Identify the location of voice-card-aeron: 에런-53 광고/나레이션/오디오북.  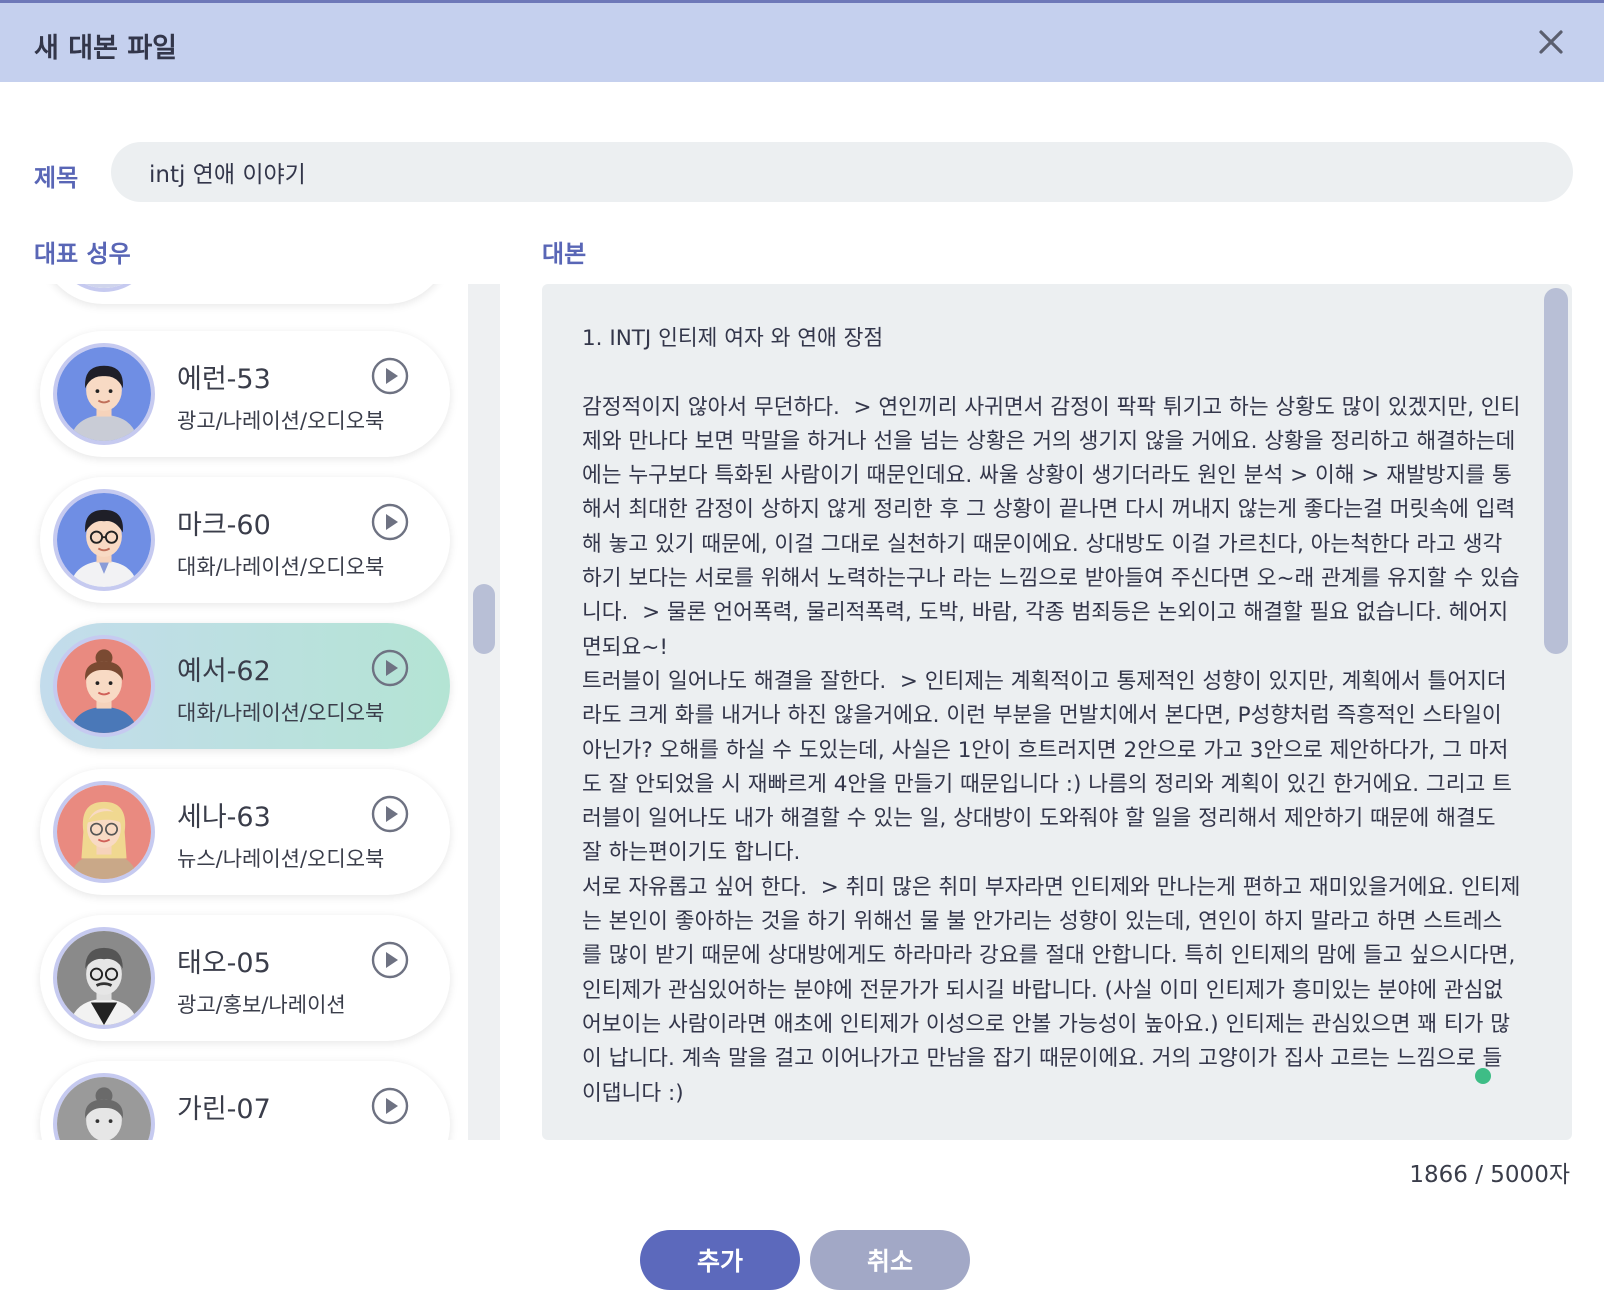
(245, 394).